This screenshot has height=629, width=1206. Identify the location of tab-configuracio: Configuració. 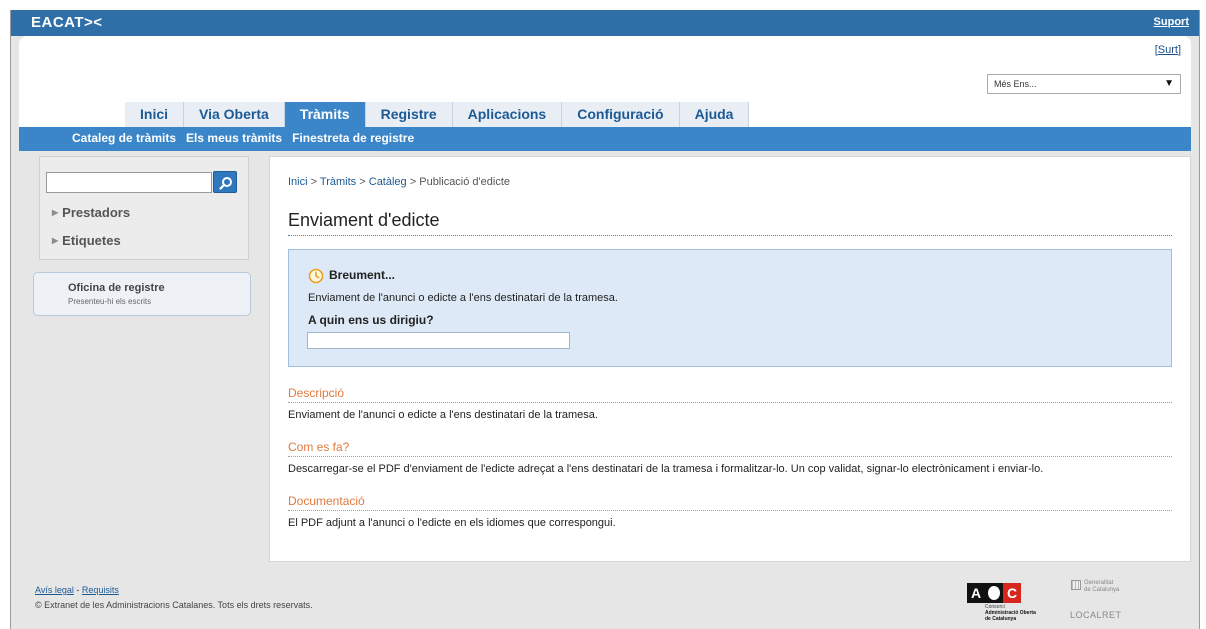
(621, 114).